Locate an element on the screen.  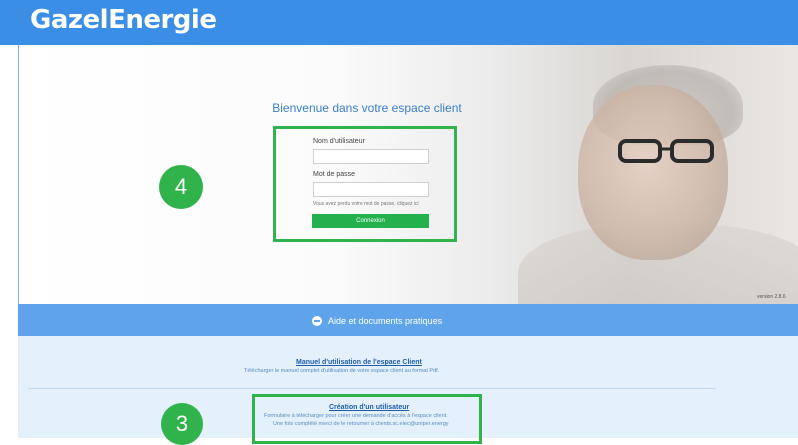
header-bar: GazelEnergie is located at coordinates (399, 22).